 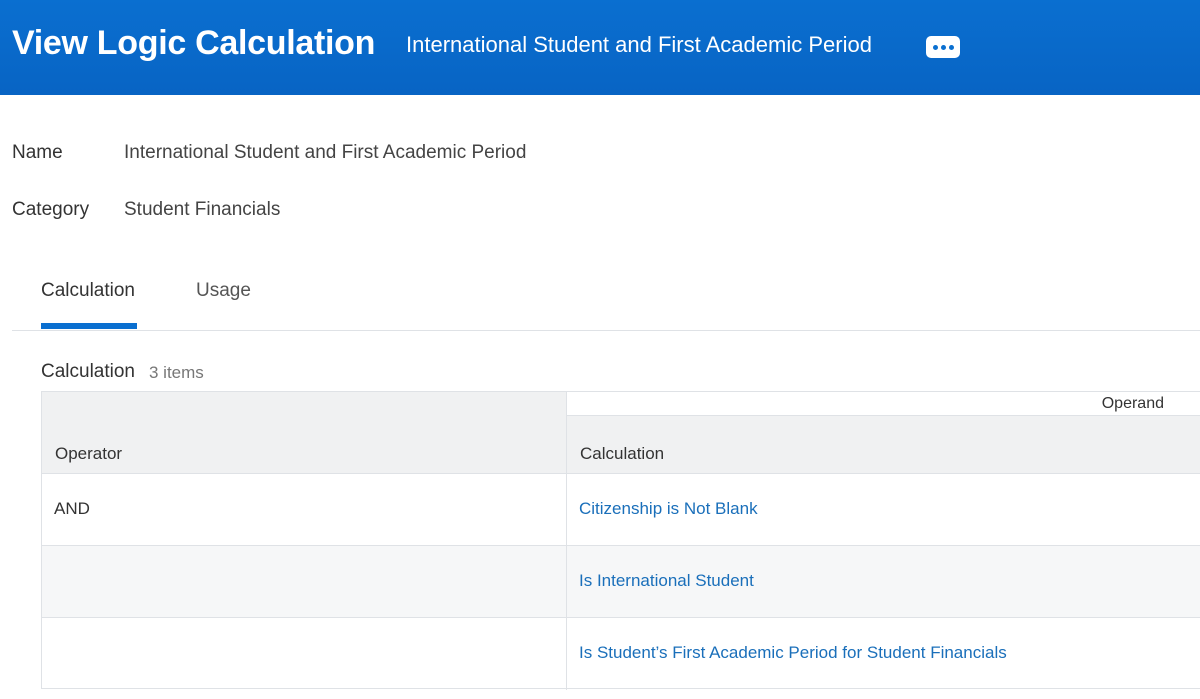 I want to click on grid-title: Calculation, so click(x=88, y=371).